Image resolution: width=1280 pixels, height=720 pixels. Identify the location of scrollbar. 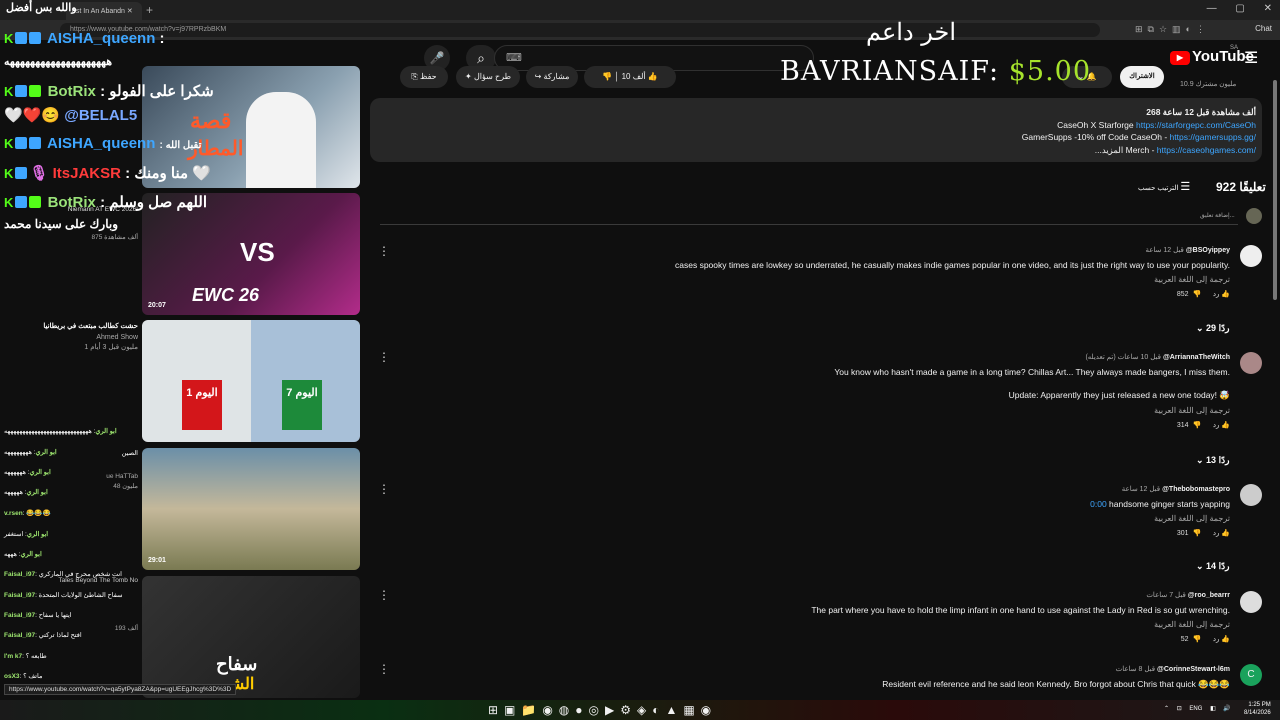
(1275, 190).